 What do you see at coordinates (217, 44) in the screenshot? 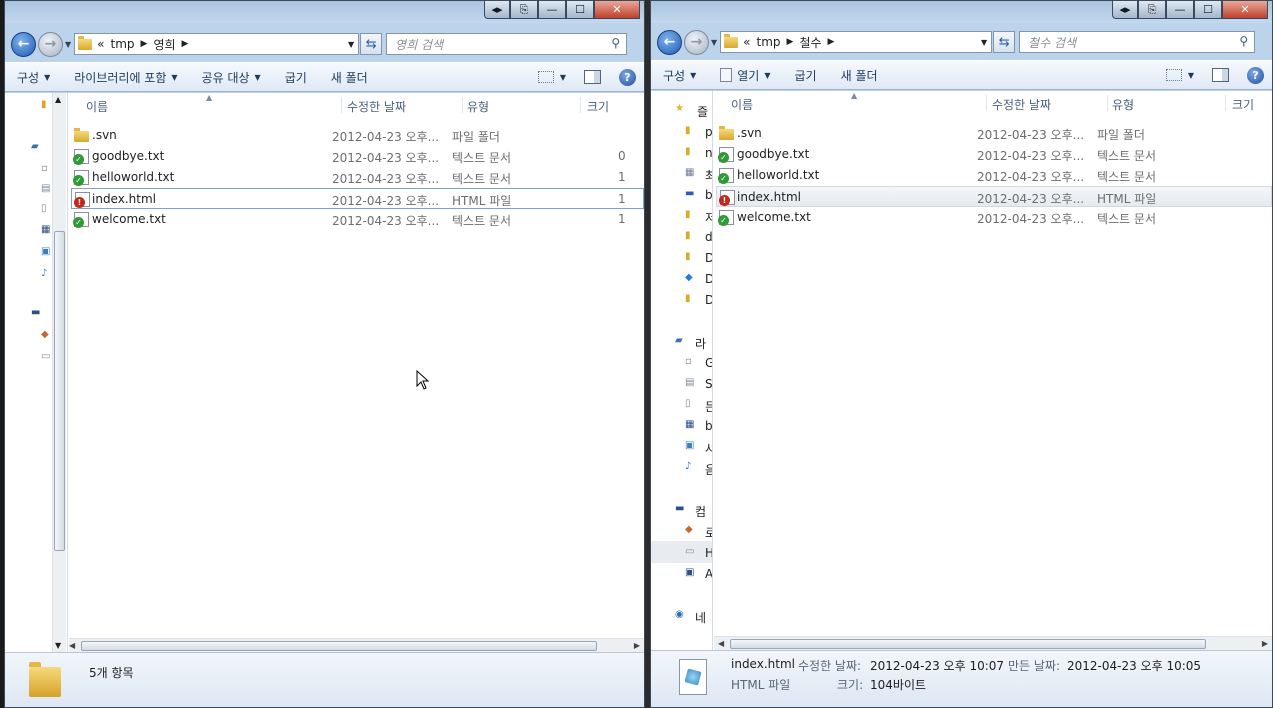
I see `address-bar: « tmp ▶ 영희 ▶ ▼` at bounding box center [217, 44].